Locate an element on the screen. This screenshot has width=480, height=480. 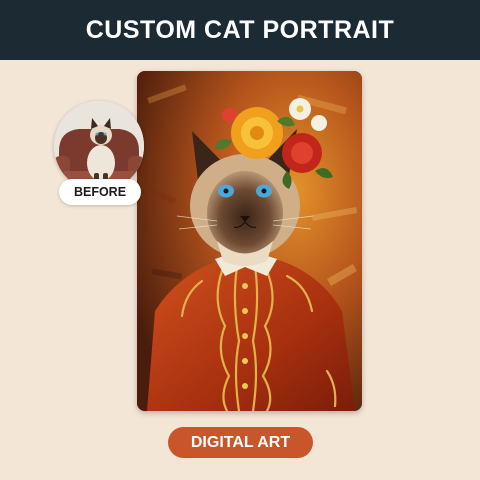
before-cat-photo is located at coordinates (99, 146).